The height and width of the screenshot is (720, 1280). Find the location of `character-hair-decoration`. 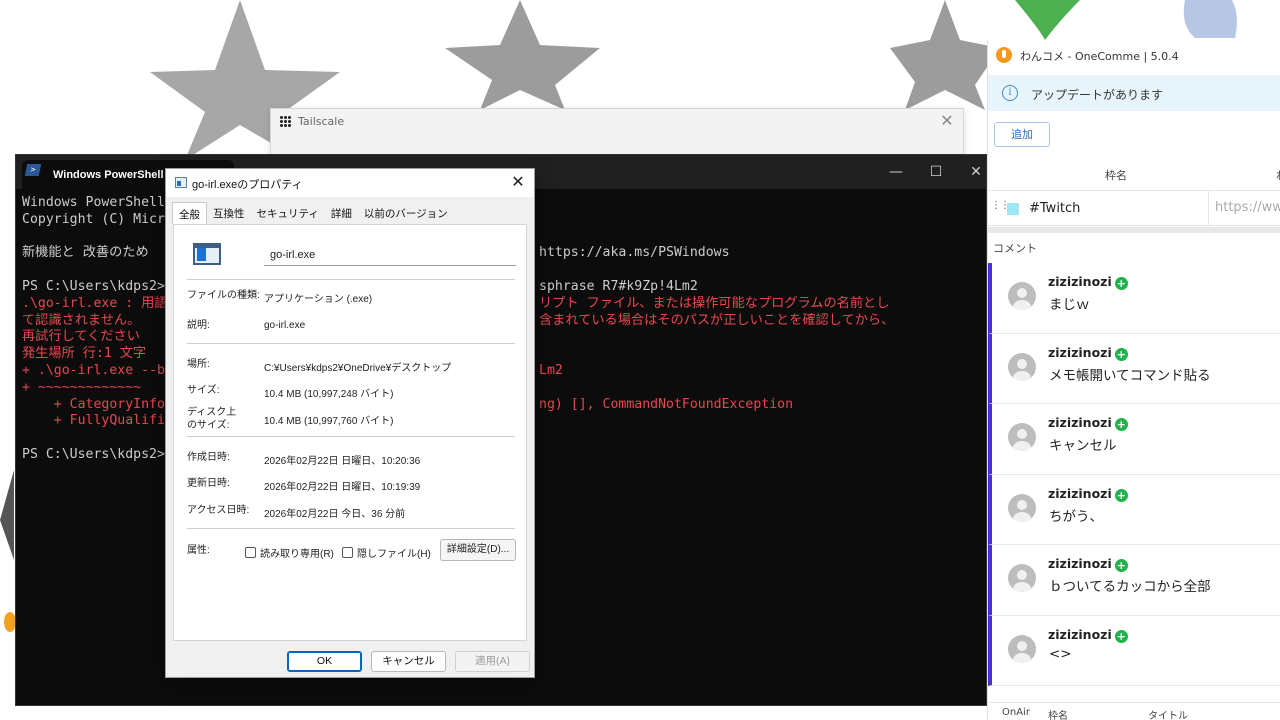

character-hair-decoration is located at coordinates (1210, 19).